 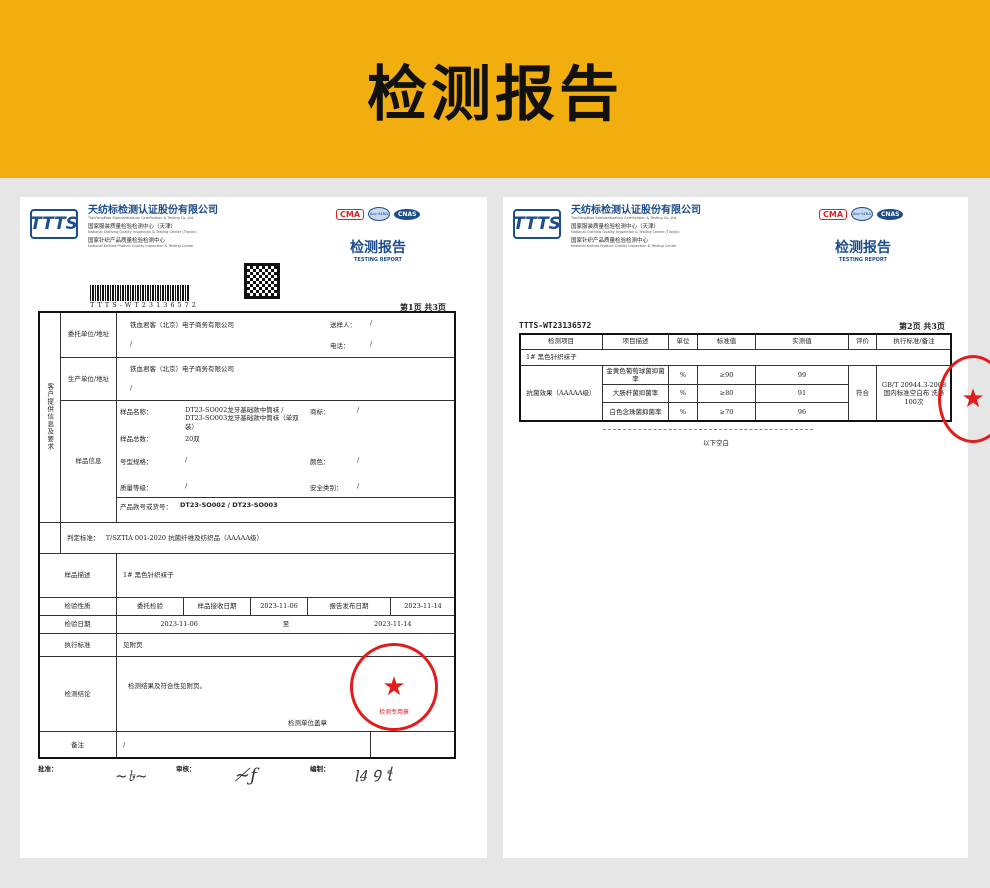 I want to click on page-number: 第2页 共3页, so click(x=922, y=326).